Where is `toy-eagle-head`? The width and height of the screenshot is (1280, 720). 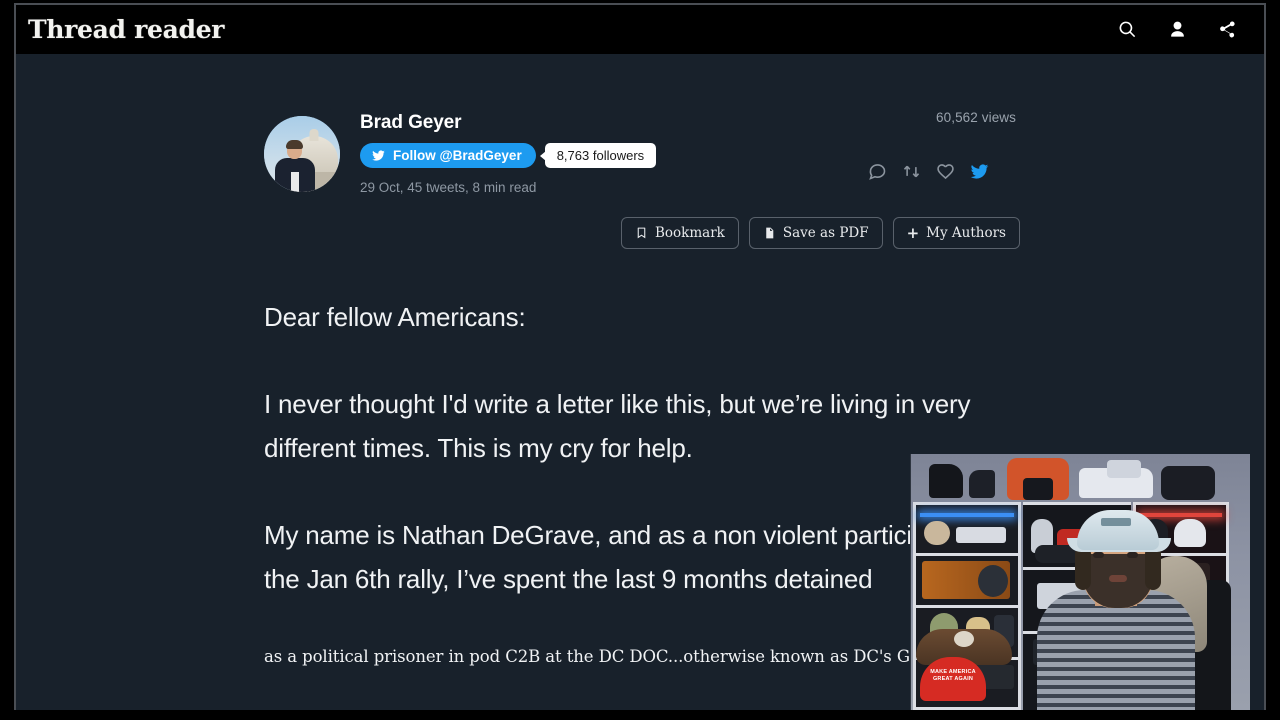
toy-eagle-head is located at coordinates (964, 639).